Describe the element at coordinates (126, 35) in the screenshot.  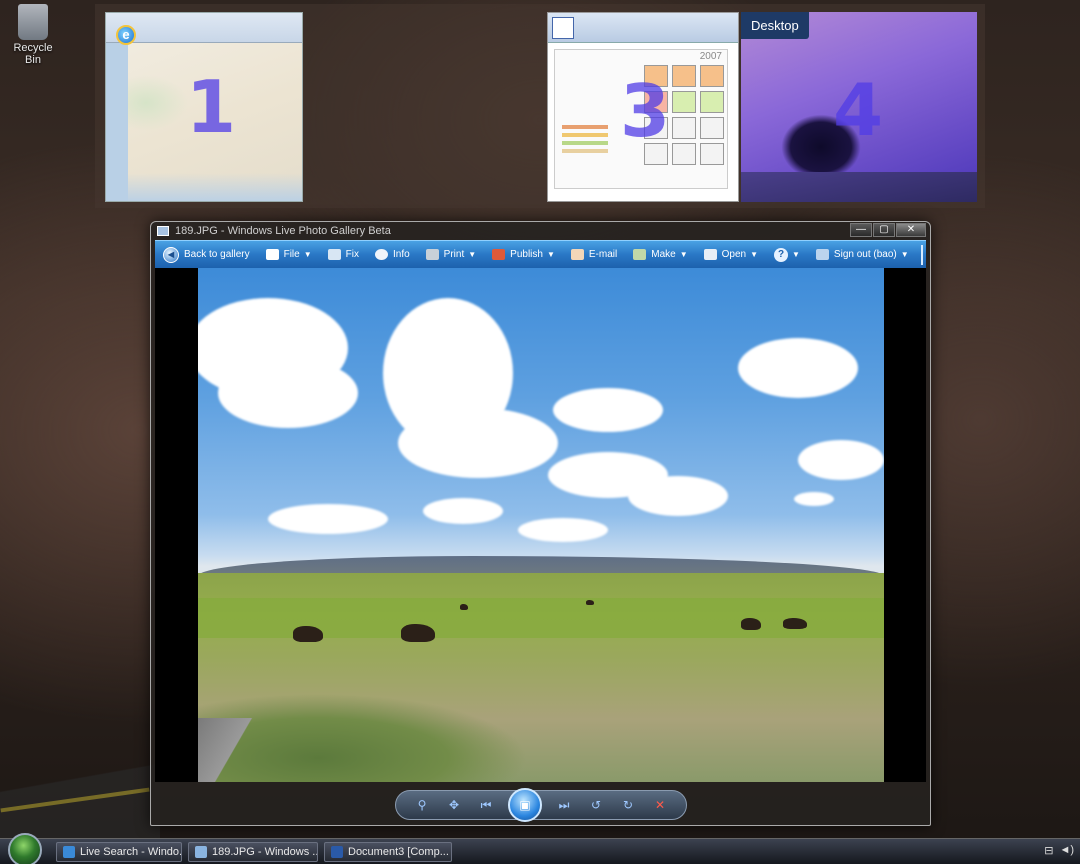
I see `ie-icon: e` at that location.